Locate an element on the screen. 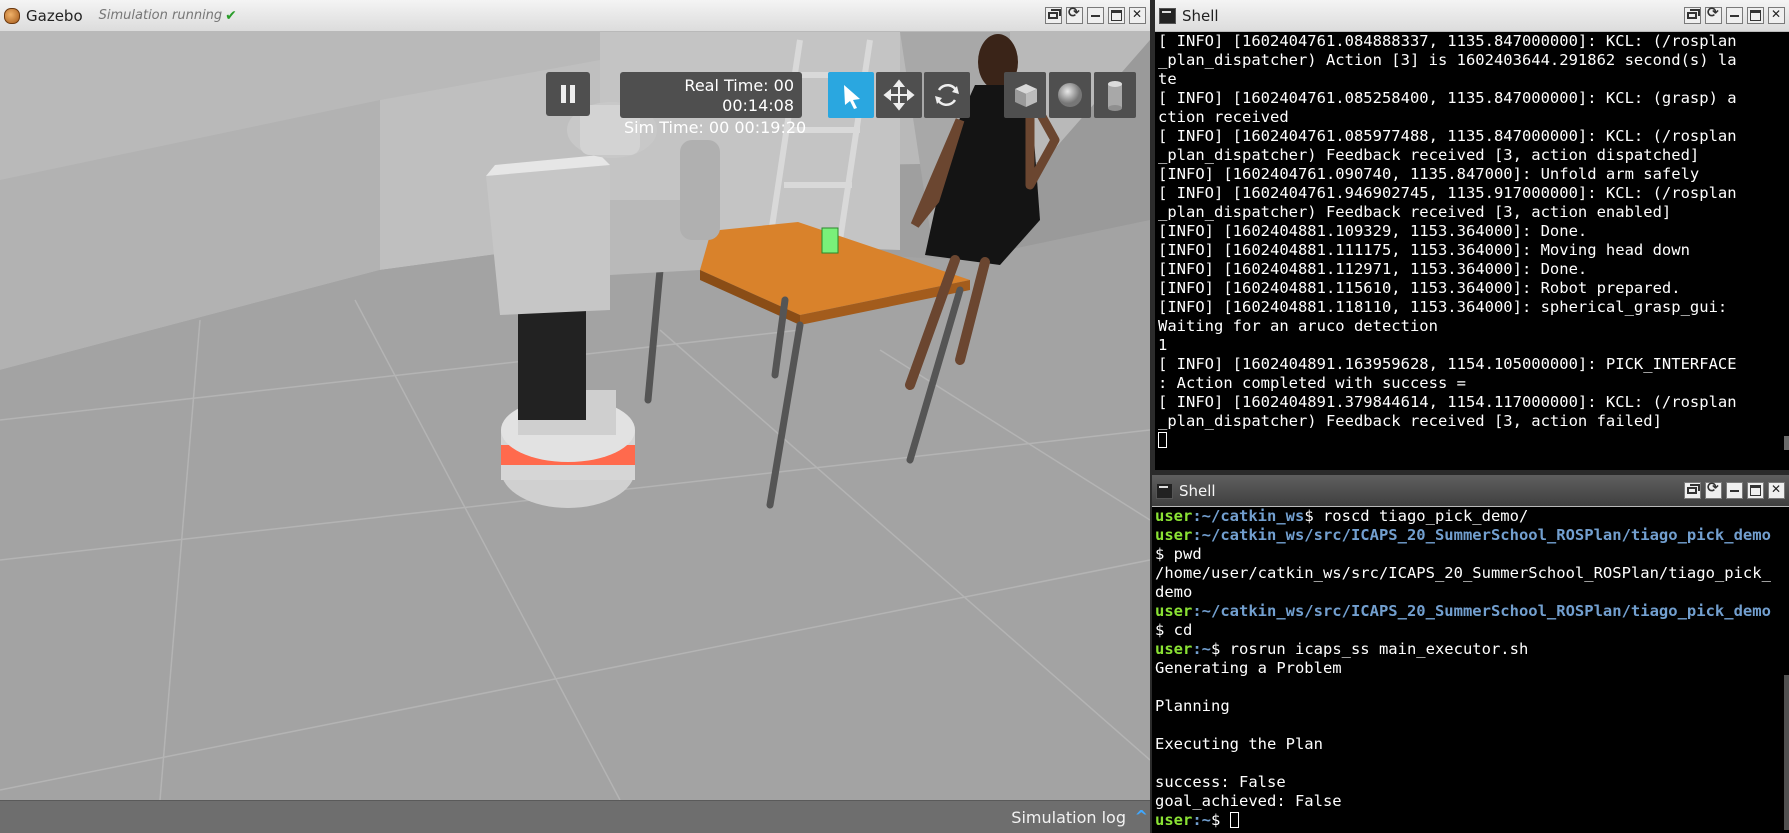 The height and width of the screenshot is (833, 1789). shell-top-title: Shell is located at coordinates (1200, 15).